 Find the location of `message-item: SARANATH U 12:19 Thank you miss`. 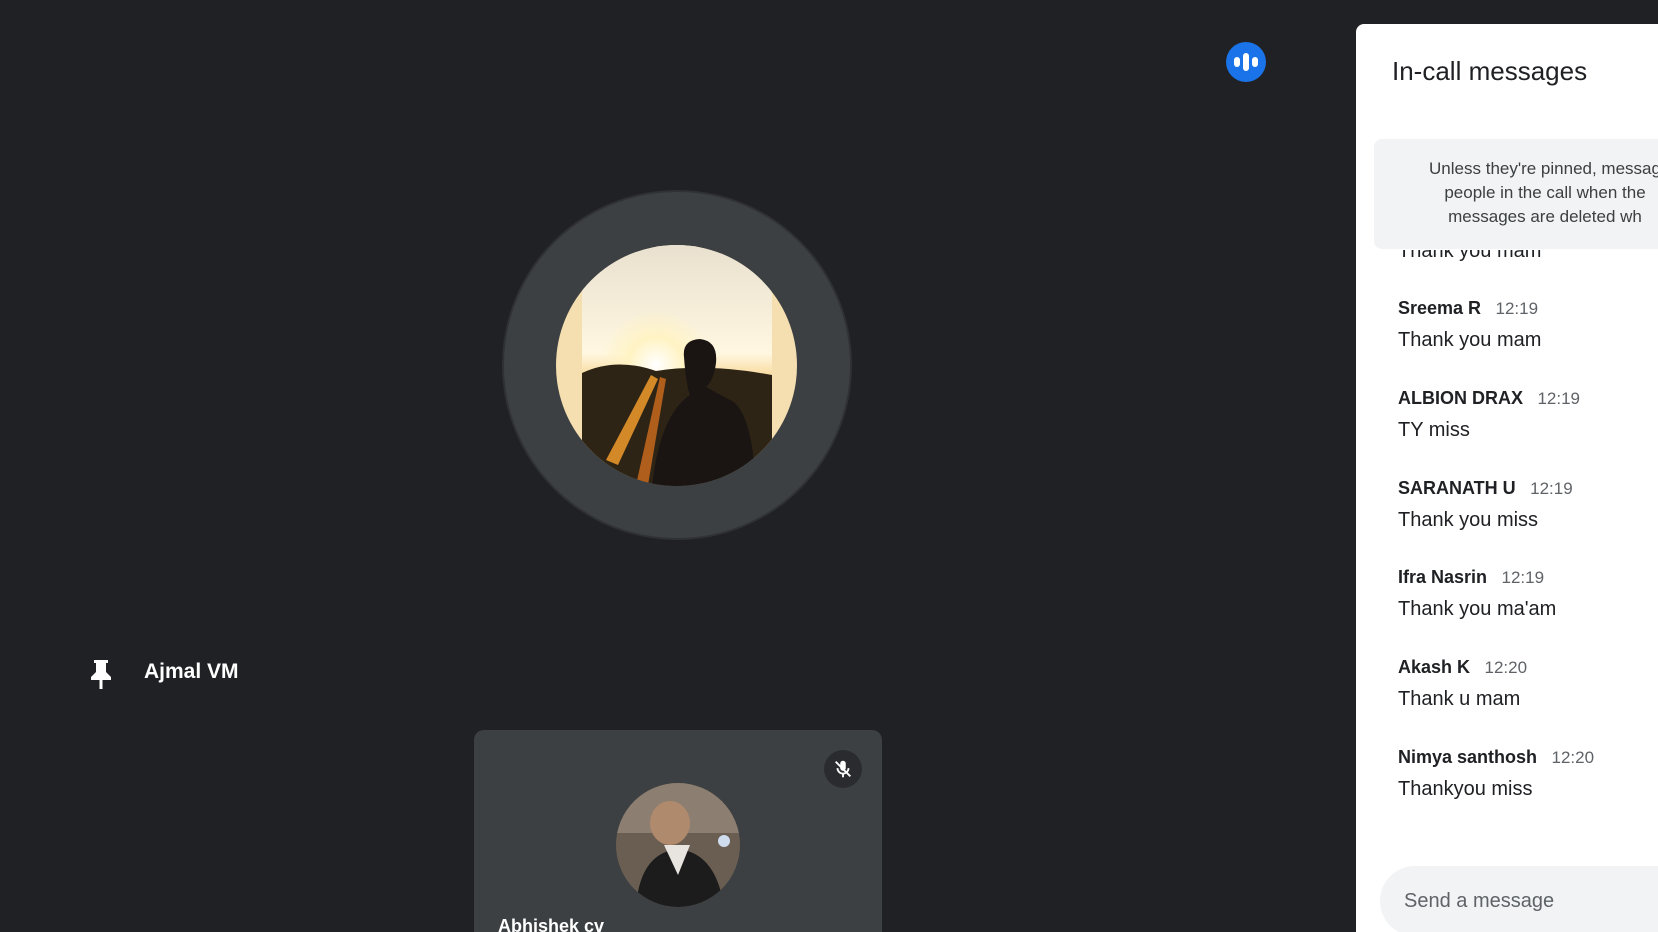

message-item: SARANATH U 12:19 Thank you miss is located at coordinates (1528, 505).